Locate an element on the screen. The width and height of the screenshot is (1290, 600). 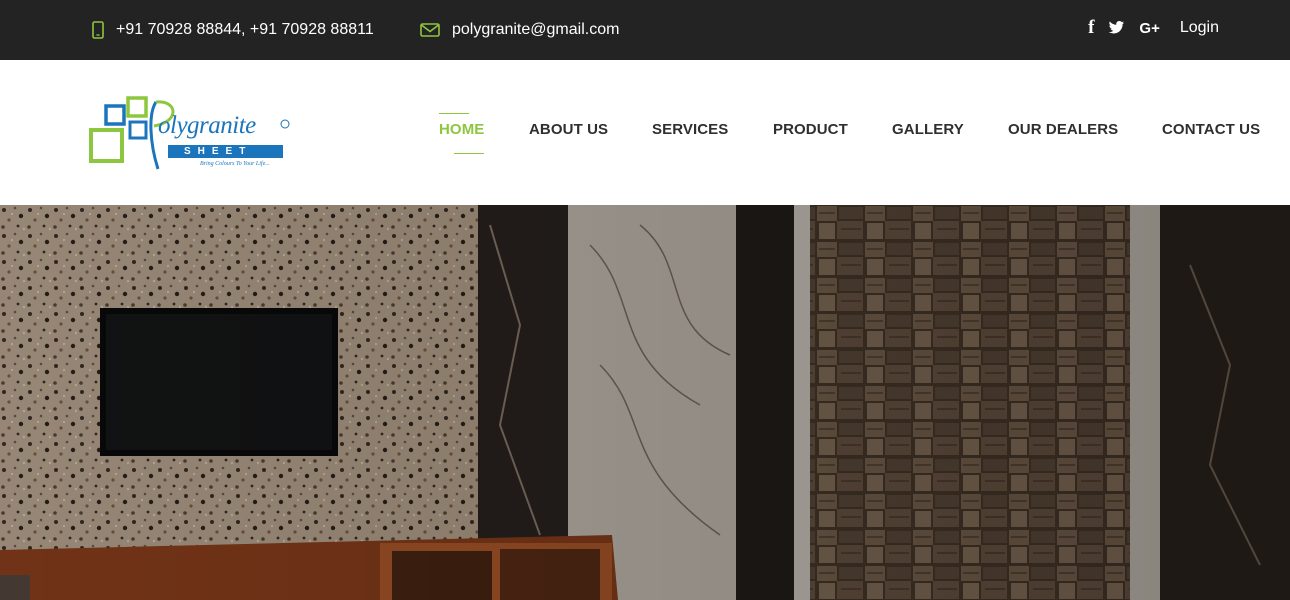
nav-our-dealers: OUR DEALERS is located at coordinates (1063, 129).